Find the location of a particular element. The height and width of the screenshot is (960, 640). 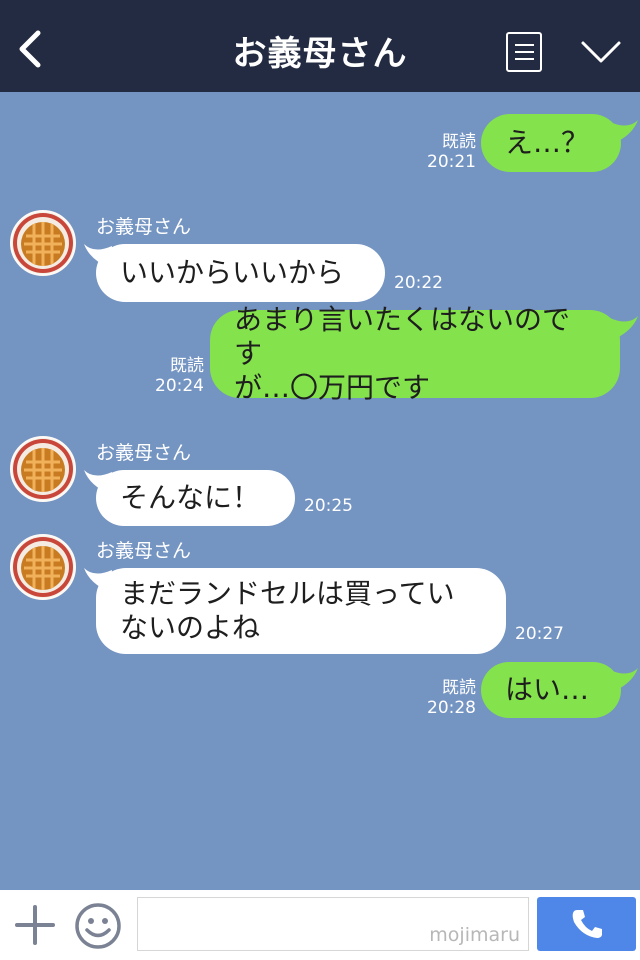

message-time: 20:27 is located at coordinates (539, 634).